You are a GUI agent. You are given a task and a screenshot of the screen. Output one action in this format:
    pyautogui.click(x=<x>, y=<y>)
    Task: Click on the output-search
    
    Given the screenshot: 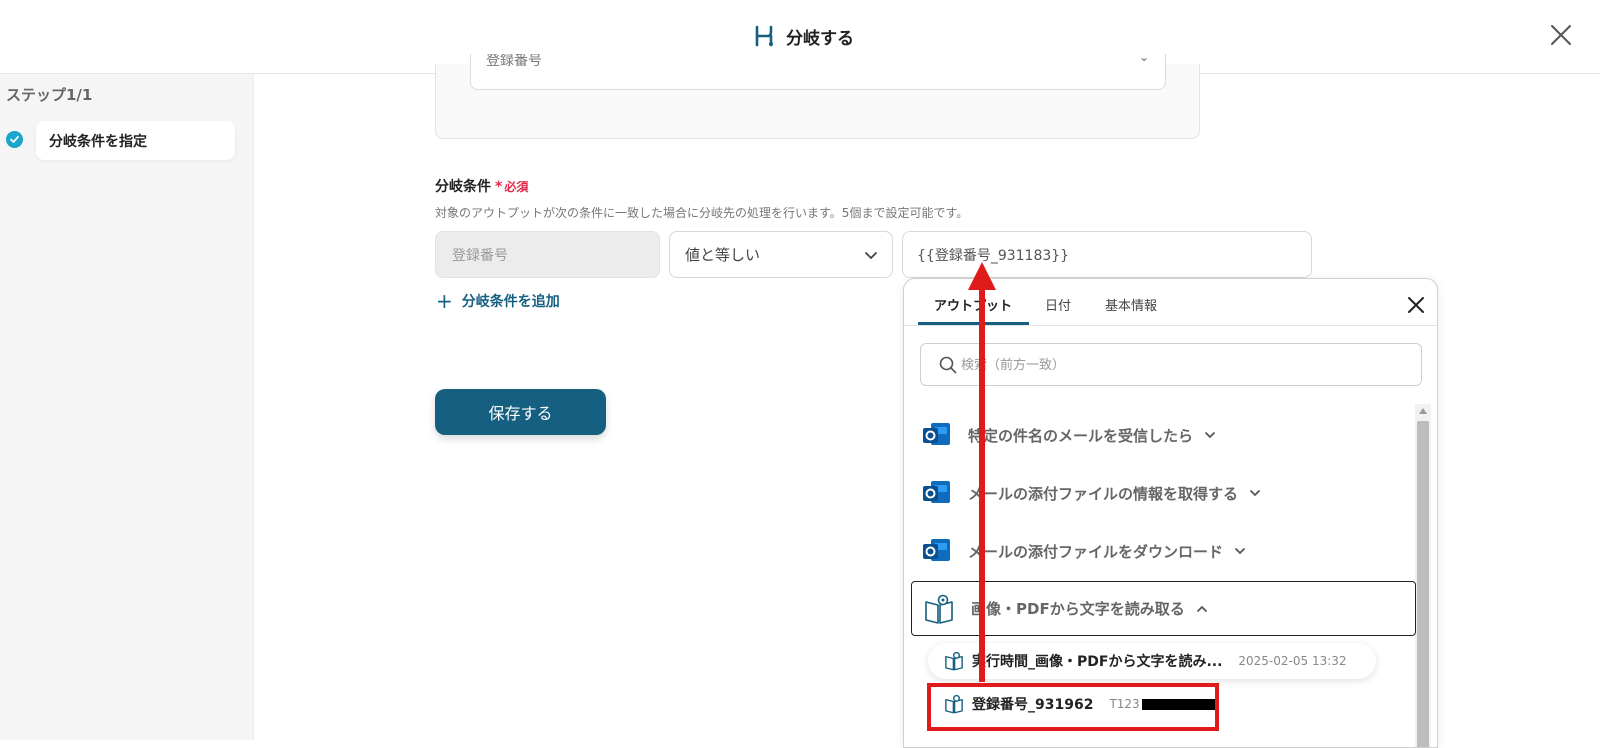 What is the action you would take?
    pyautogui.click(x=1171, y=364)
    